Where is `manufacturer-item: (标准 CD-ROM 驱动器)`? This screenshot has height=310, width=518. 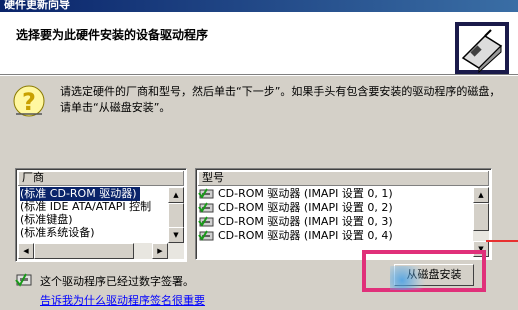 manufacturer-item: (标准 CD-ROM 驱动器) is located at coordinates (80, 194).